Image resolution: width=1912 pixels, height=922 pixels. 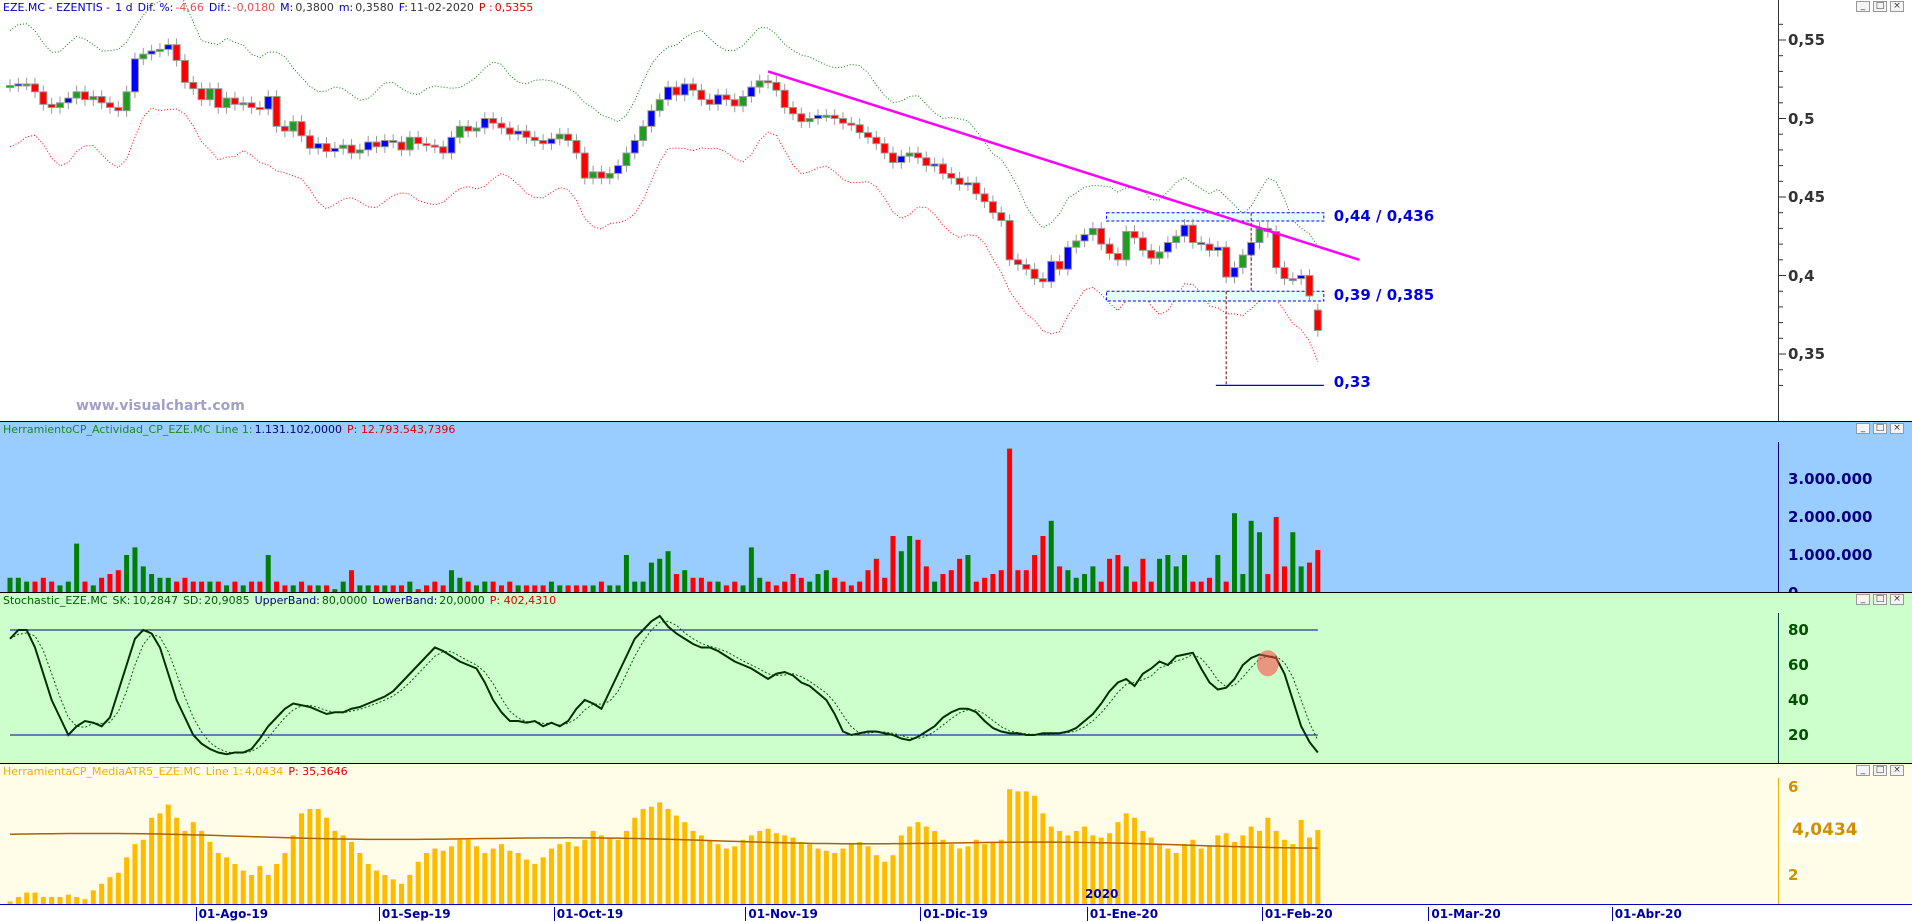 I want to click on volume-p-value: P: 12.793.543,7396, so click(x=401, y=429).